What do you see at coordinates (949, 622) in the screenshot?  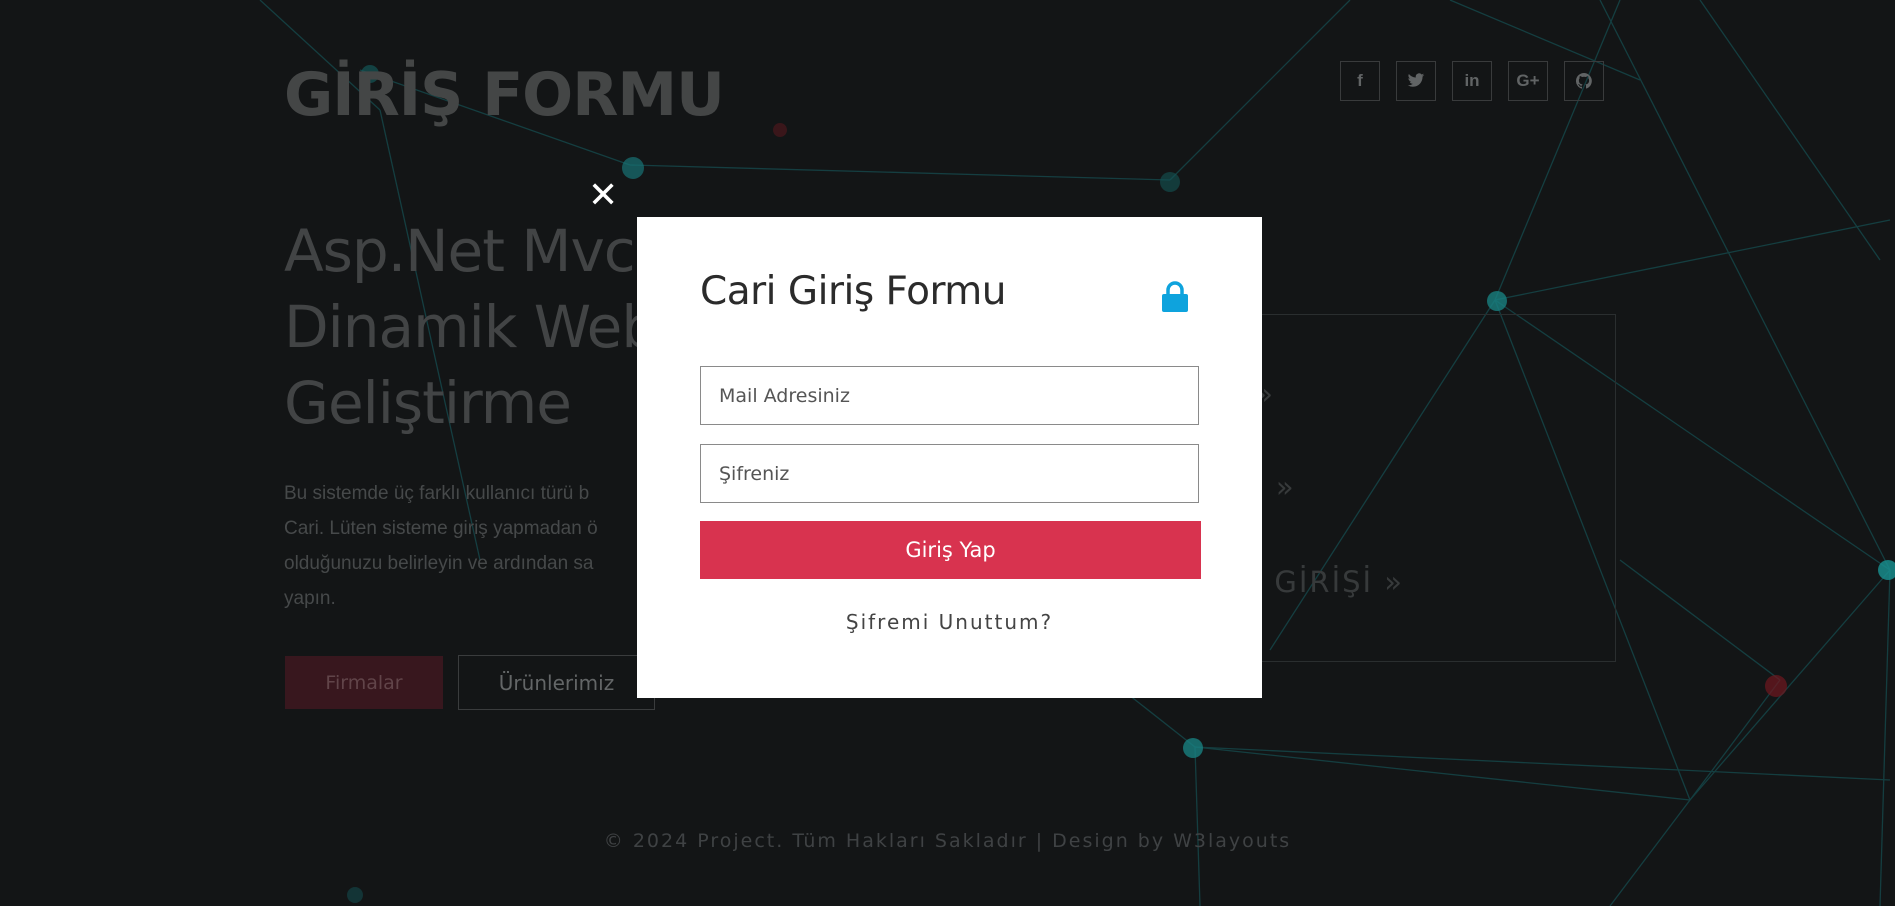 I see `forgot-password-link: Şifremi Unuttum?` at bounding box center [949, 622].